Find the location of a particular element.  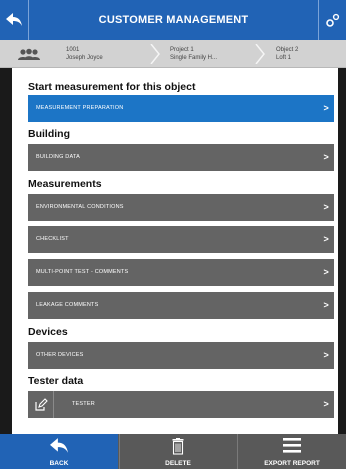

breadcrumb-customer: 1001 Joseph Joyce is located at coordinates (106, 54).